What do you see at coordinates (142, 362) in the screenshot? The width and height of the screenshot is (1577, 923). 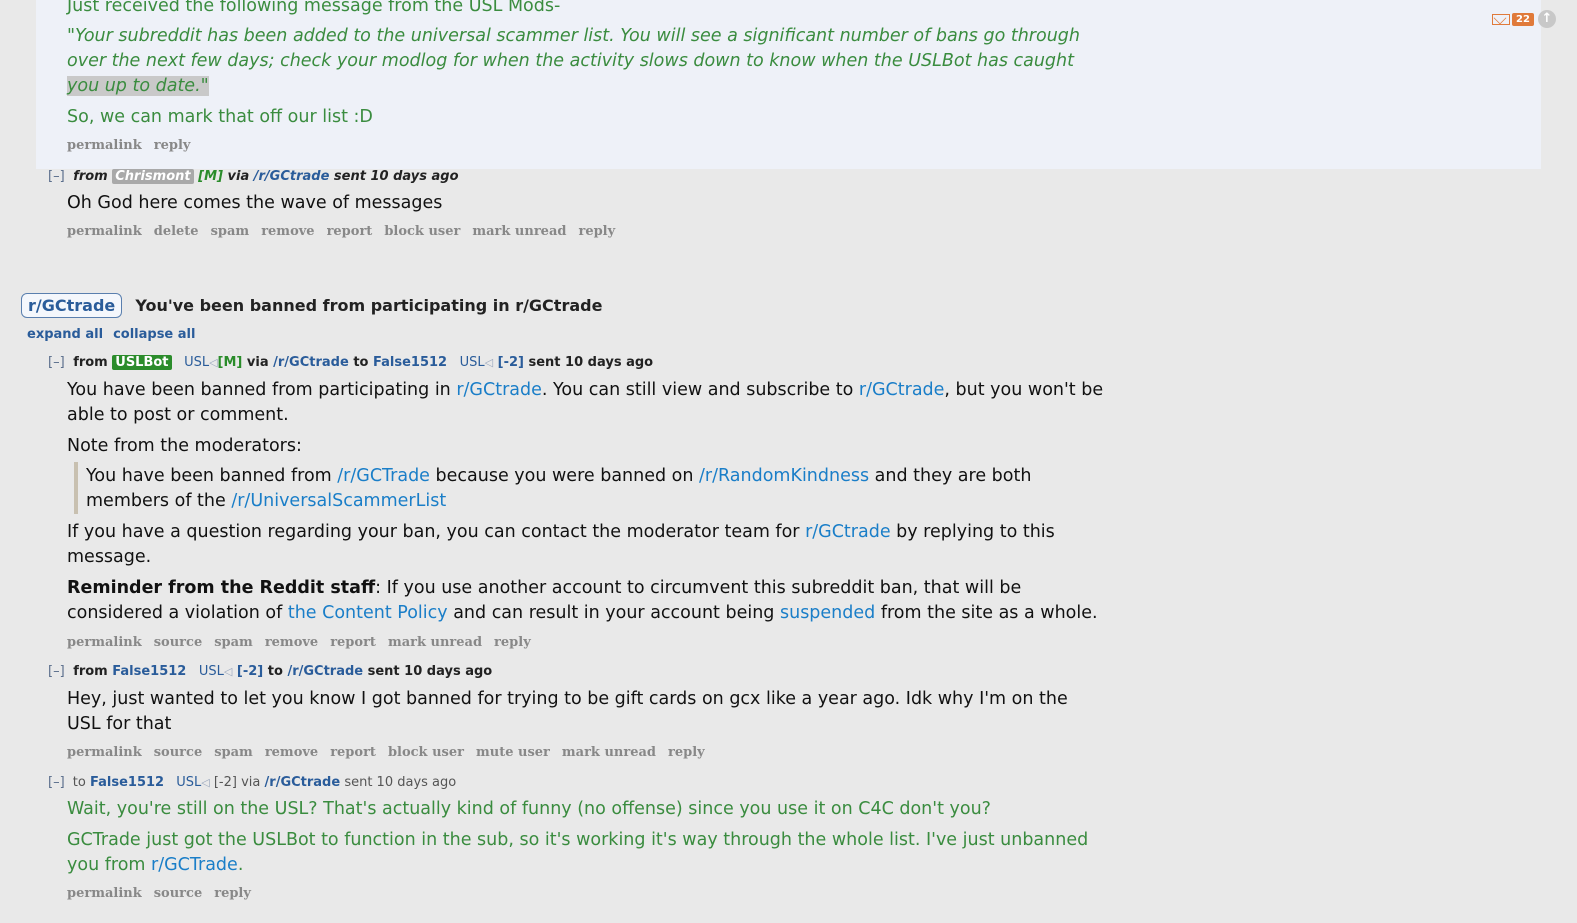 I see `author-link: USLBot` at bounding box center [142, 362].